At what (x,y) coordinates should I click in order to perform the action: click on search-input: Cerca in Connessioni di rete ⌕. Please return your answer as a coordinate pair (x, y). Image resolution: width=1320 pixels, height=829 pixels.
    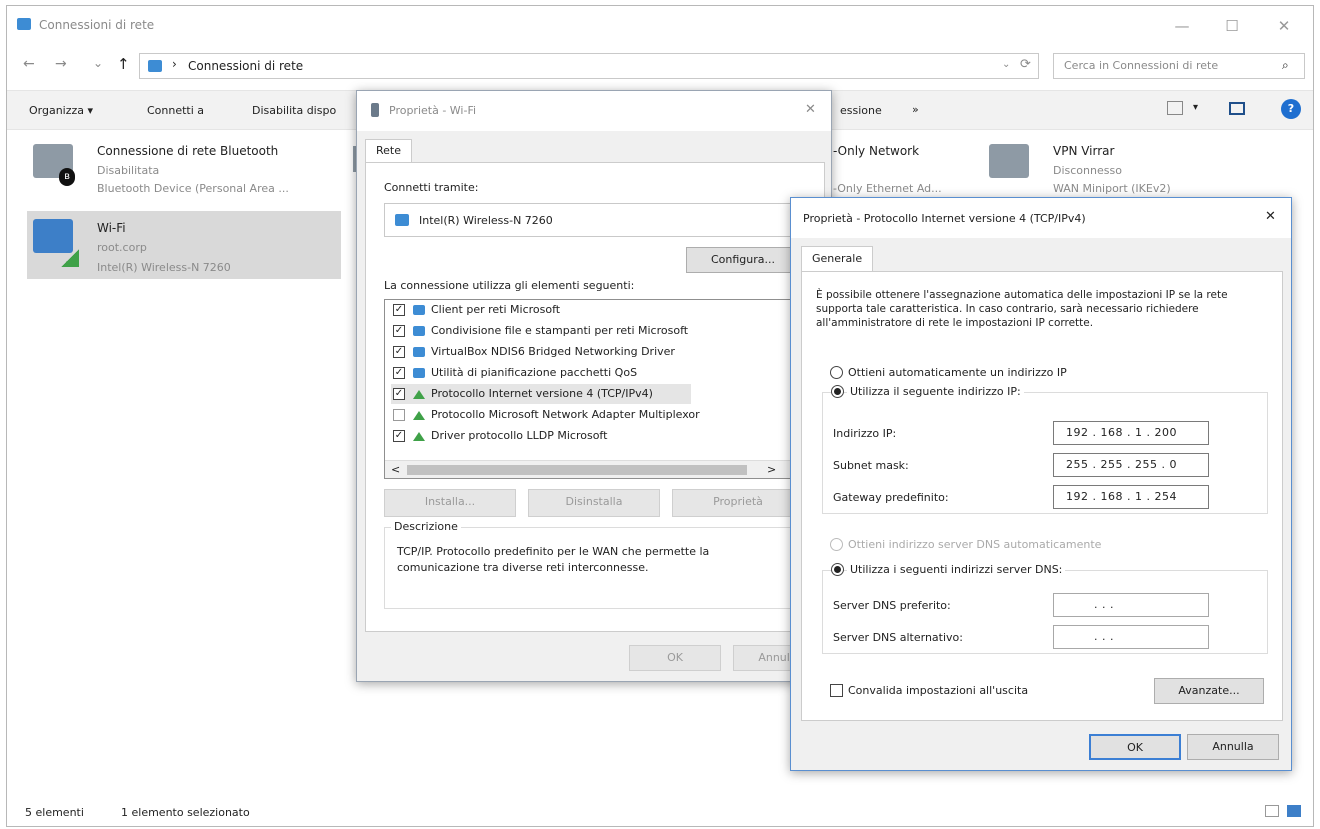
    Looking at the image, I should click on (1179, 66).